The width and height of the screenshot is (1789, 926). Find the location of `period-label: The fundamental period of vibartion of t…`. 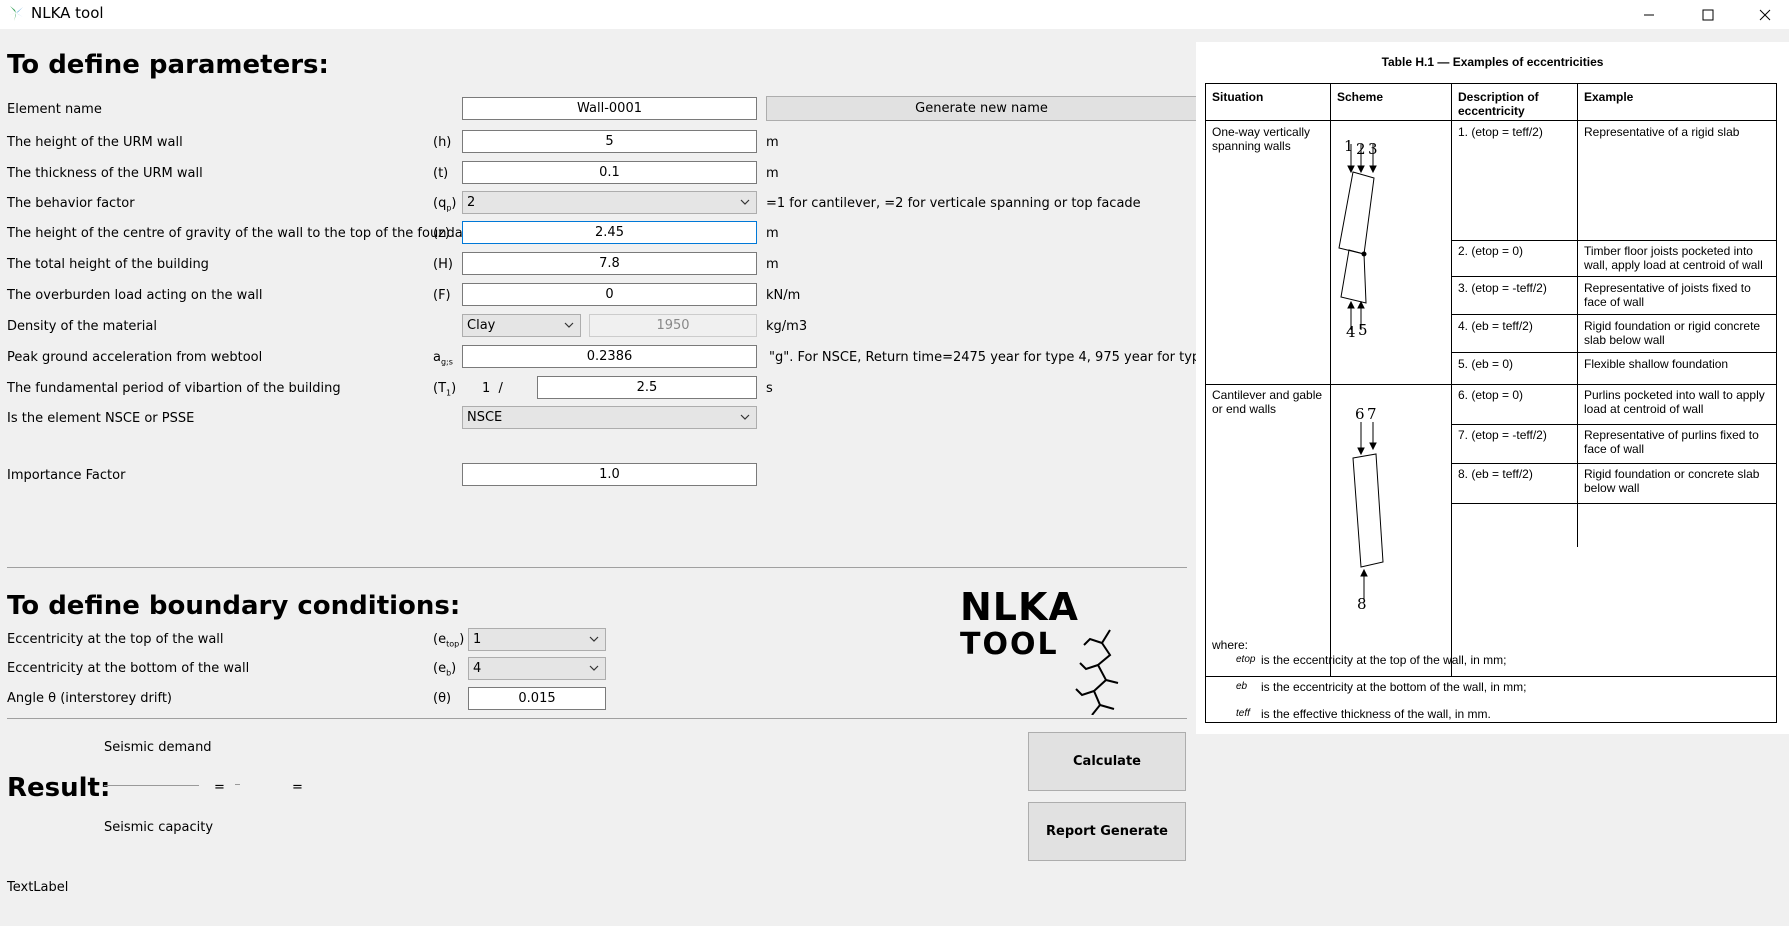

period-label: The fundamental period of vibartion of t… is located at coordinates (174, 388).